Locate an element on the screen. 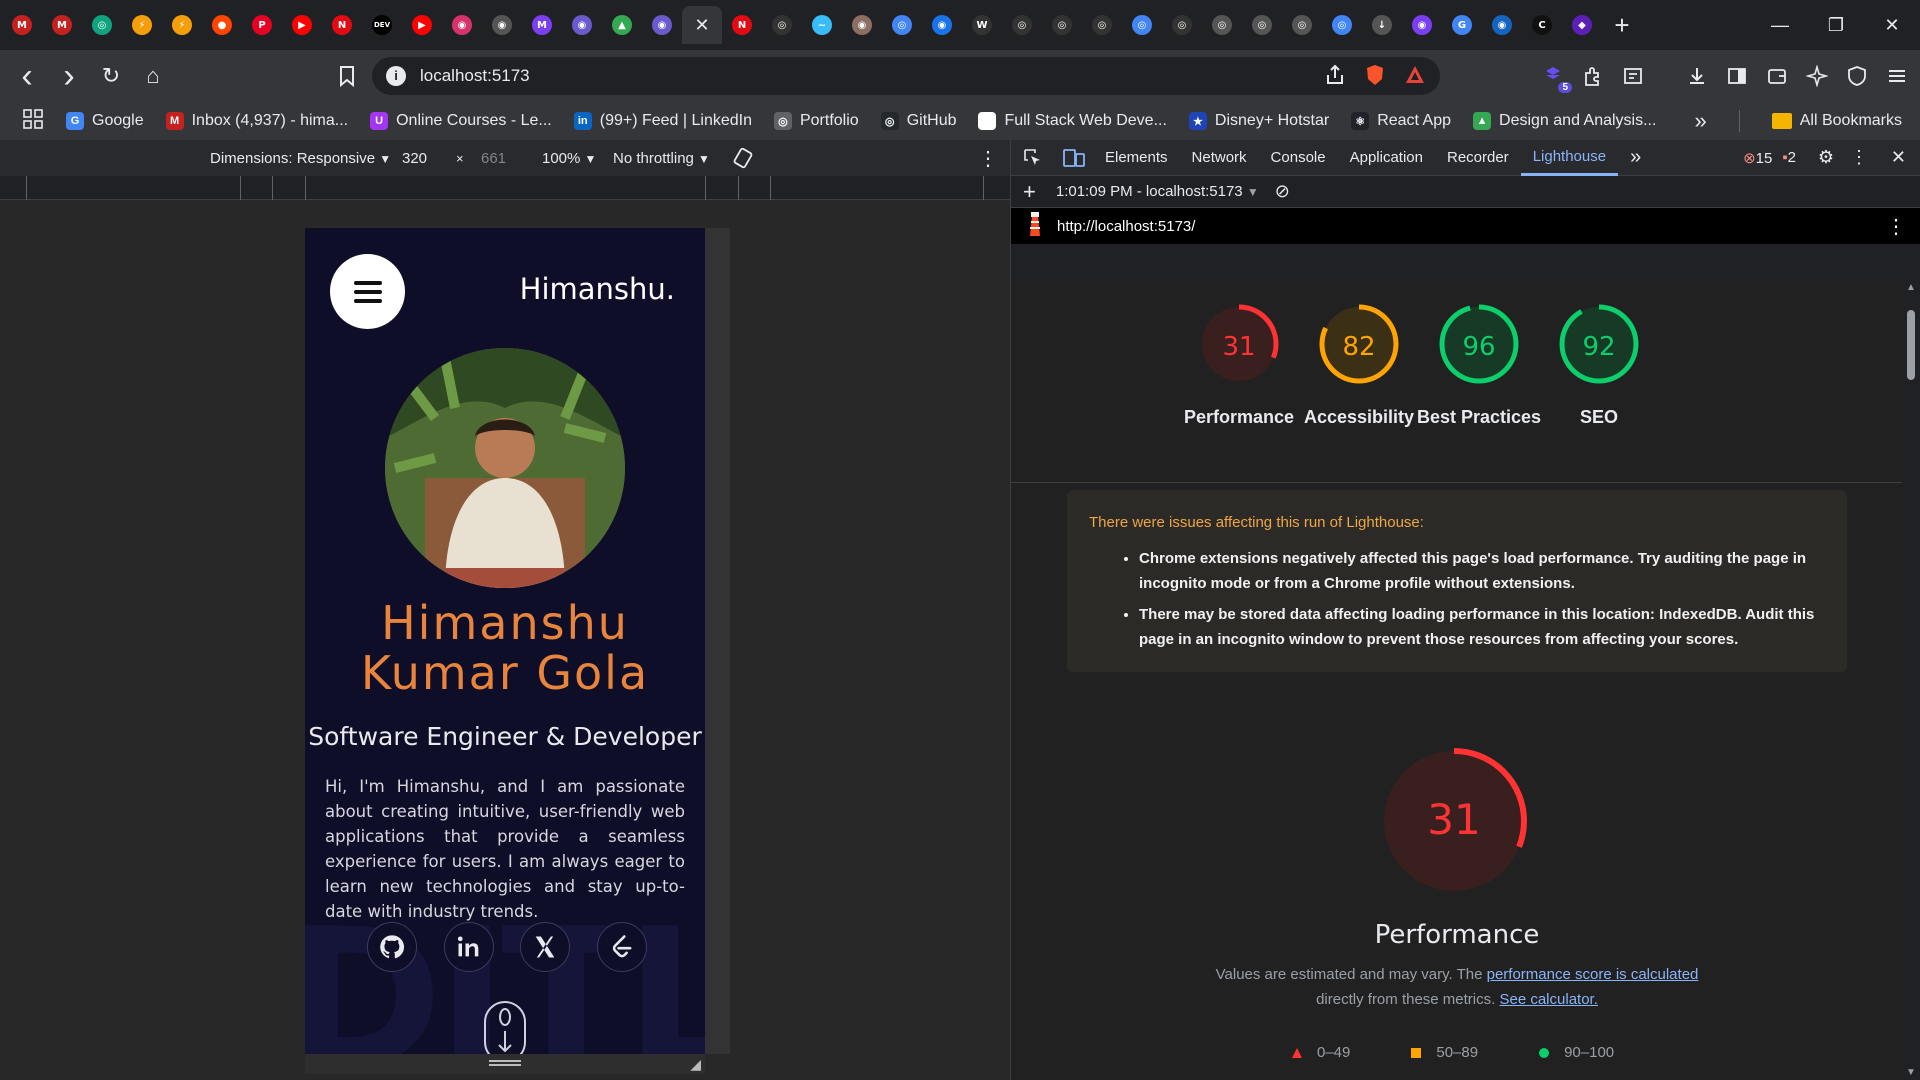  error-count: ⊗15 is located at coordinates (1757, 158).